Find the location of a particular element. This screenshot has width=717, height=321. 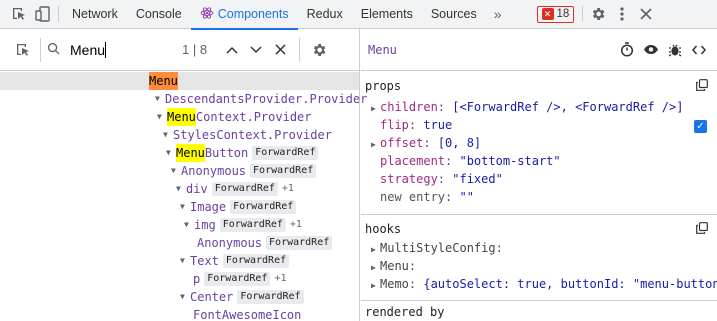

prop-row-strategy: strategy: "fixed" is located at coordinates (437, 179).